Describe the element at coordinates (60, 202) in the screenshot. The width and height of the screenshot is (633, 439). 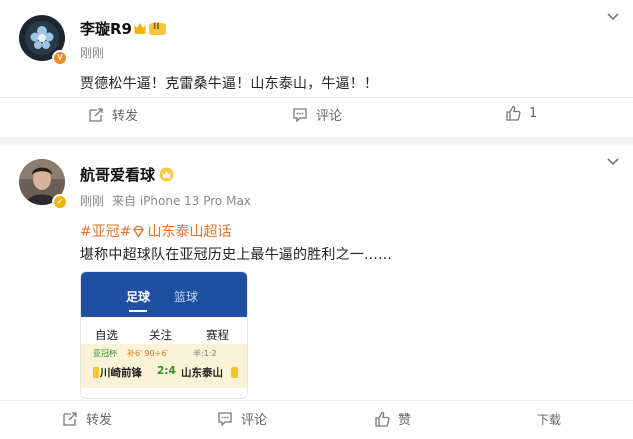
I see `verified-badge-icon: ✓` at that location.